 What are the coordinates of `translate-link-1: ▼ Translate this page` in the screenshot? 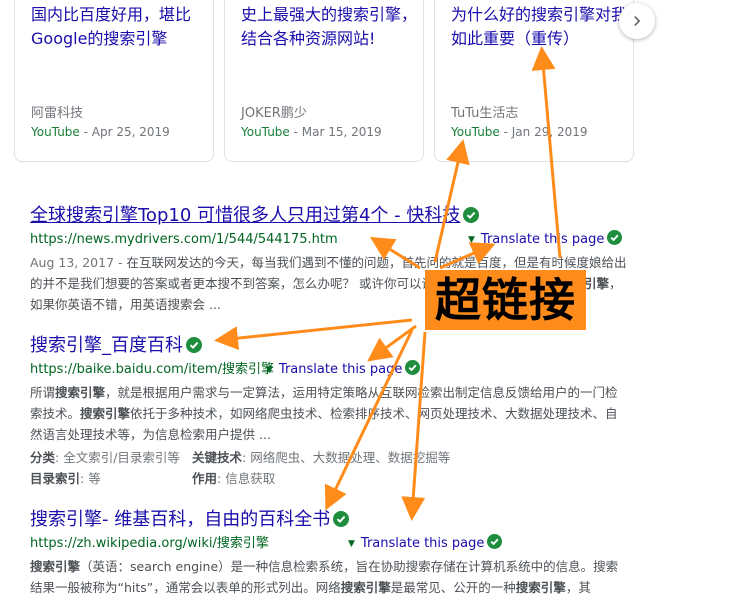 It's located at (545, 238).